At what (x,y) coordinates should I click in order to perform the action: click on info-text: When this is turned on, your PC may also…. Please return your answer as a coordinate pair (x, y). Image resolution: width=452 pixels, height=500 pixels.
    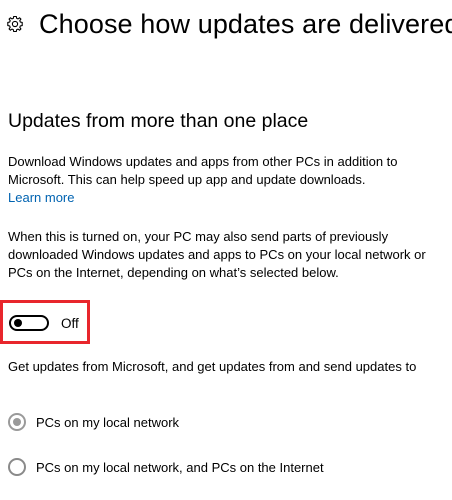
    Looking at the image, I should click on (217, 254).